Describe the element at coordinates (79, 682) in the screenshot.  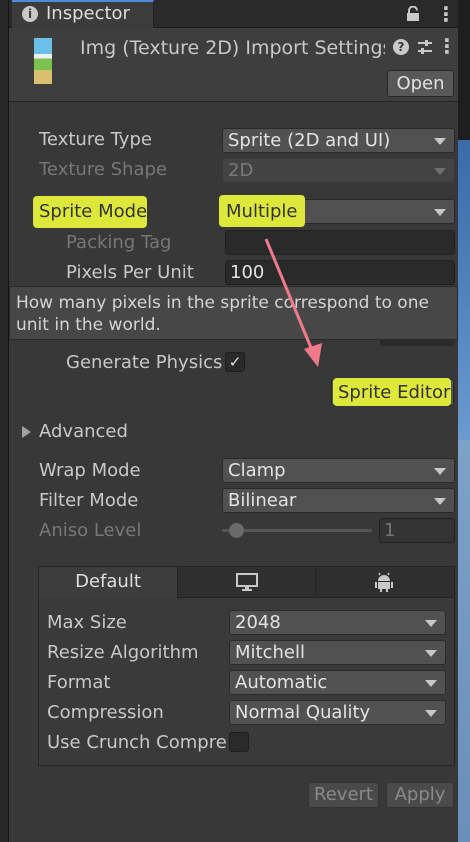
I see `format-label: Format` at that location.